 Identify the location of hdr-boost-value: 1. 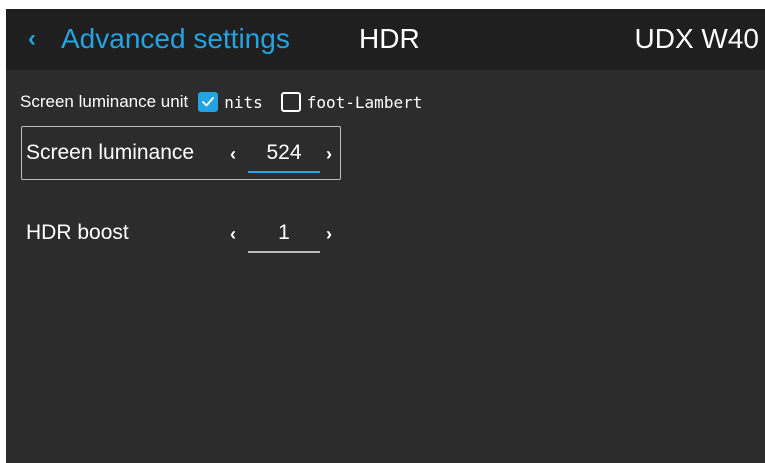
(284, 233).